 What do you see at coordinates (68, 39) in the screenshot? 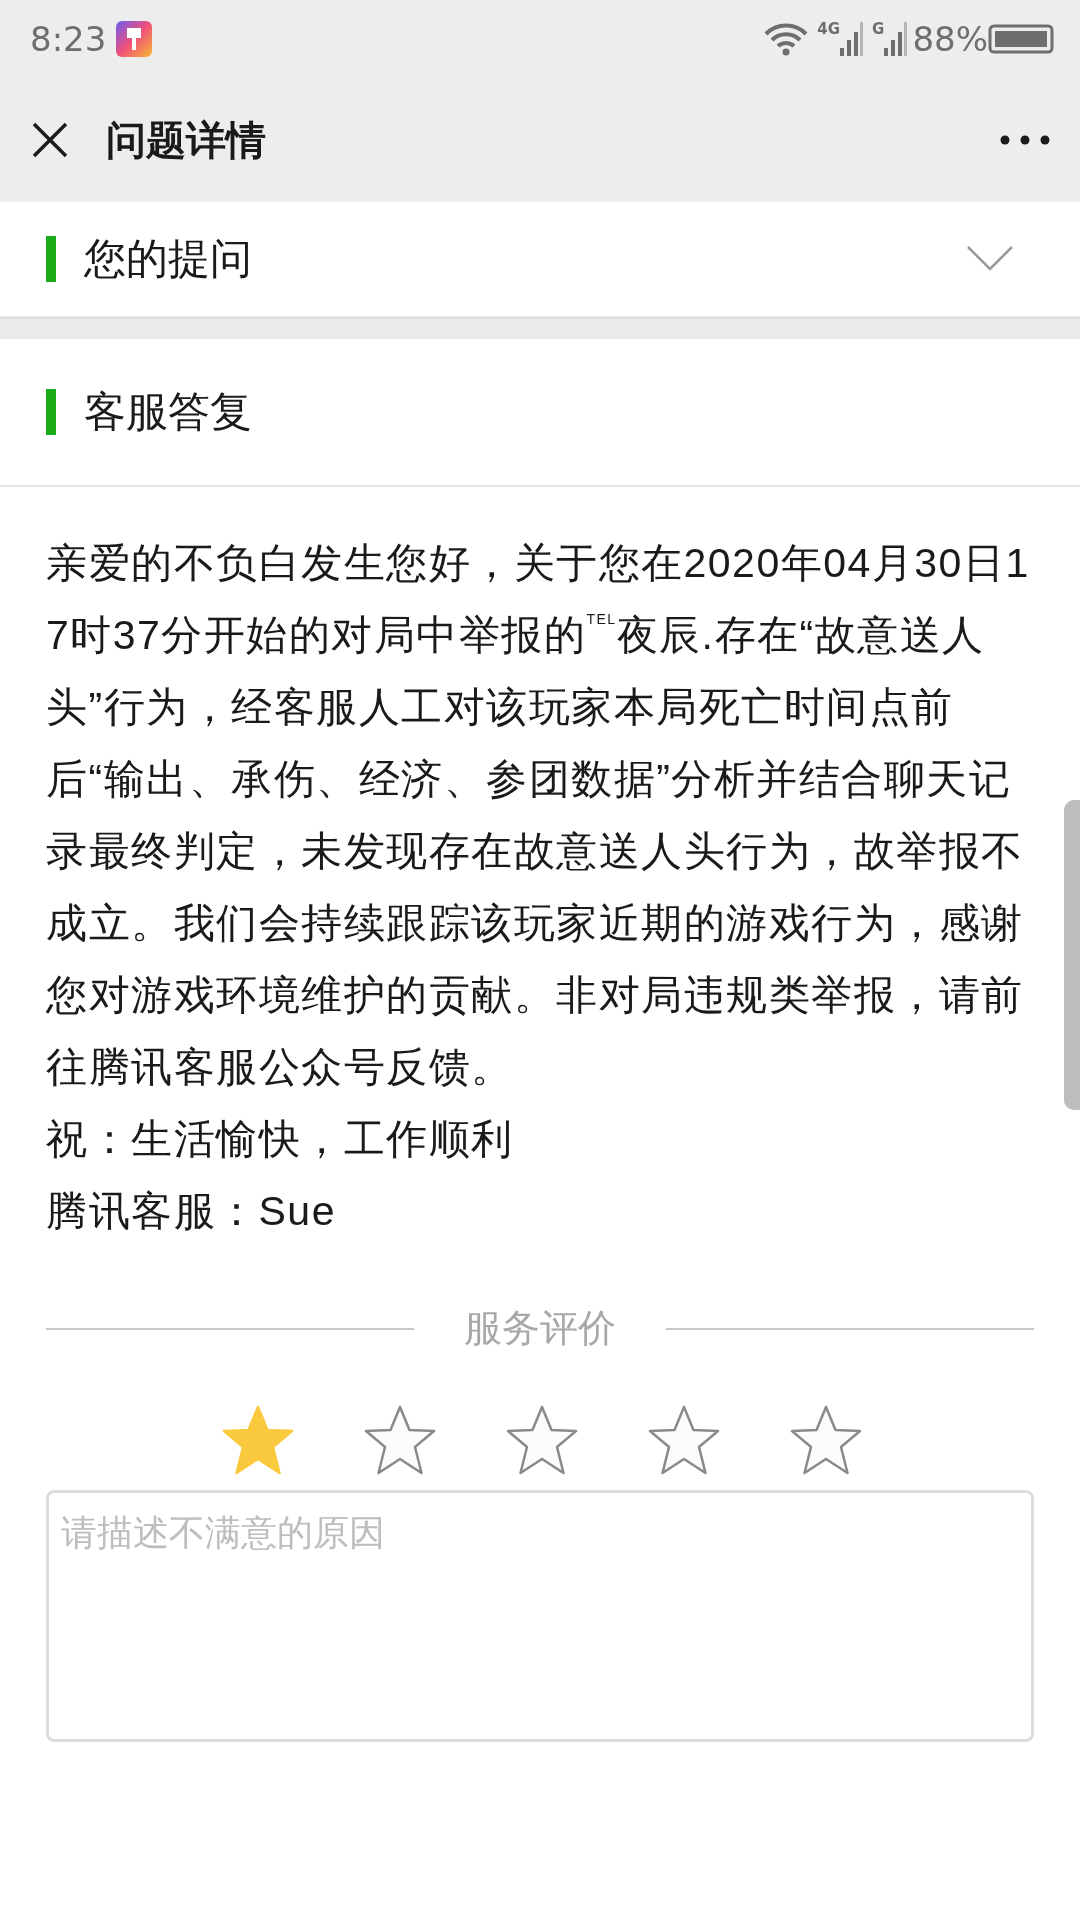
I see `status-time: 8:23` at bounding box center [68, 39].